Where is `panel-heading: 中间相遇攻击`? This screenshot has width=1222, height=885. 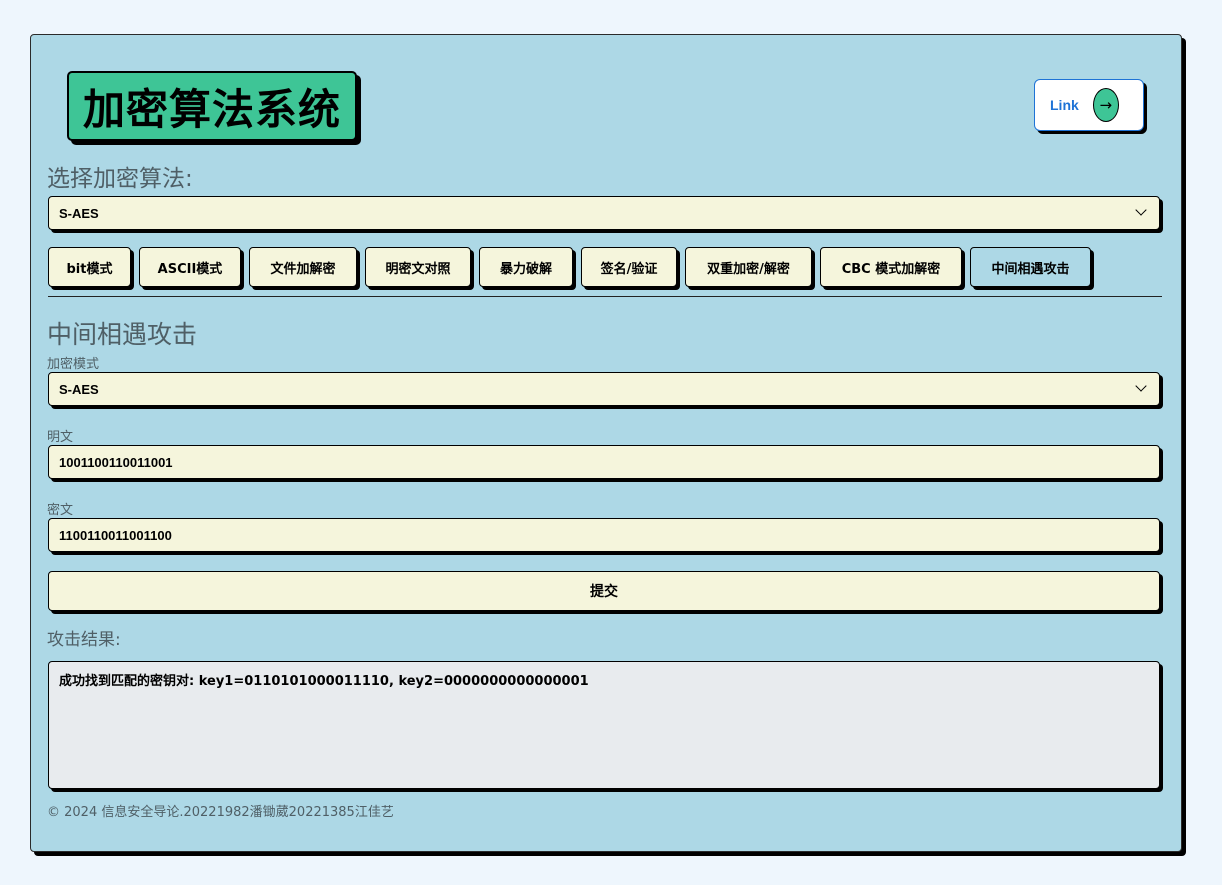 panel-heading: 中间相遇攻击 is located at coordinates (122, 334).